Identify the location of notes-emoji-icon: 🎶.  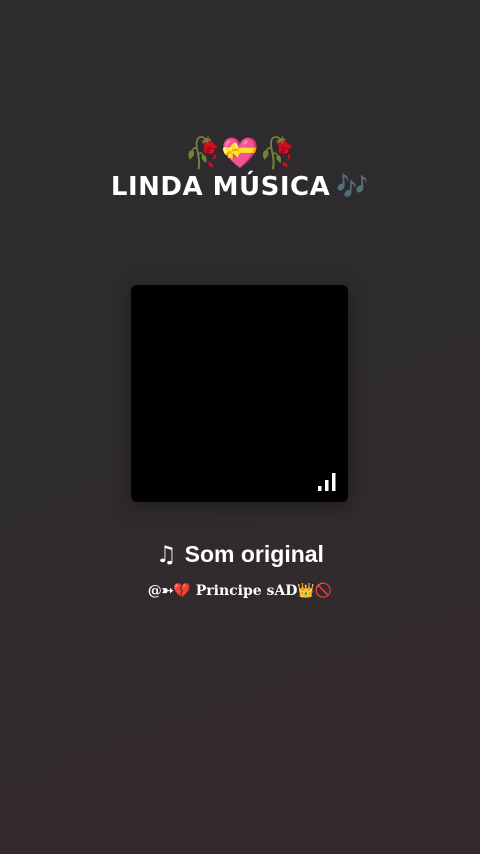
(353, 187).